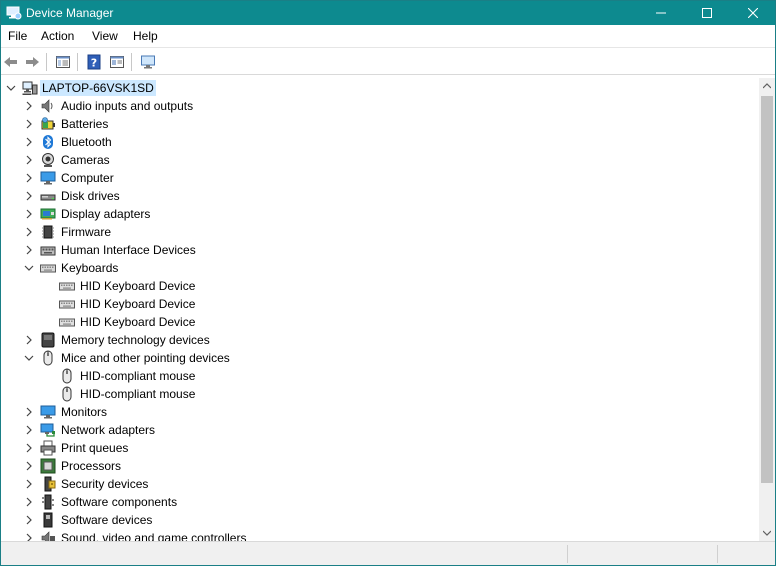  What do you see at coordinates (17, 36) in the screenshot?
I see `menu-file: File` at bounding box center [17, 36].